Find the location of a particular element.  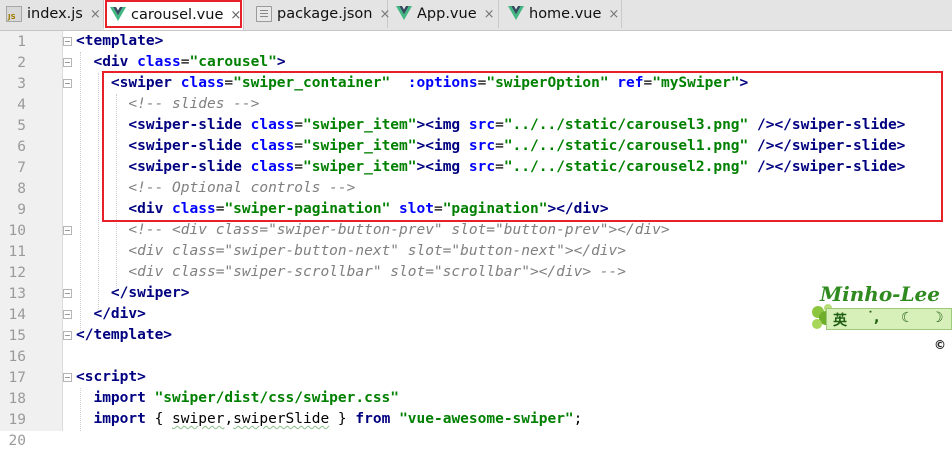

code-line-13: </swiper> is located at coordinates (133, 293).